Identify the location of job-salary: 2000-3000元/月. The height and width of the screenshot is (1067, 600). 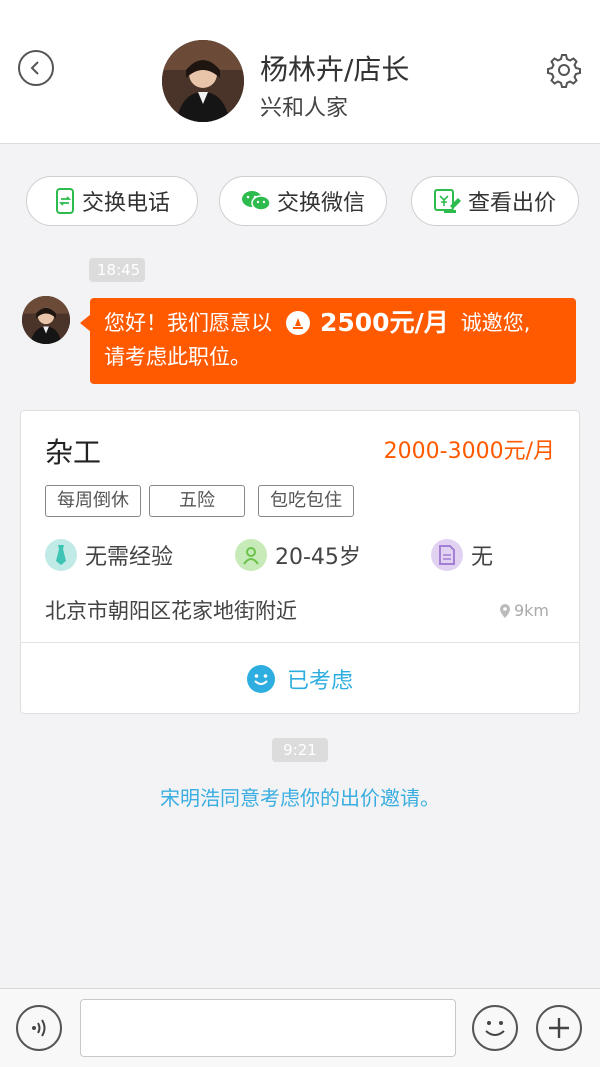
(469, 451).